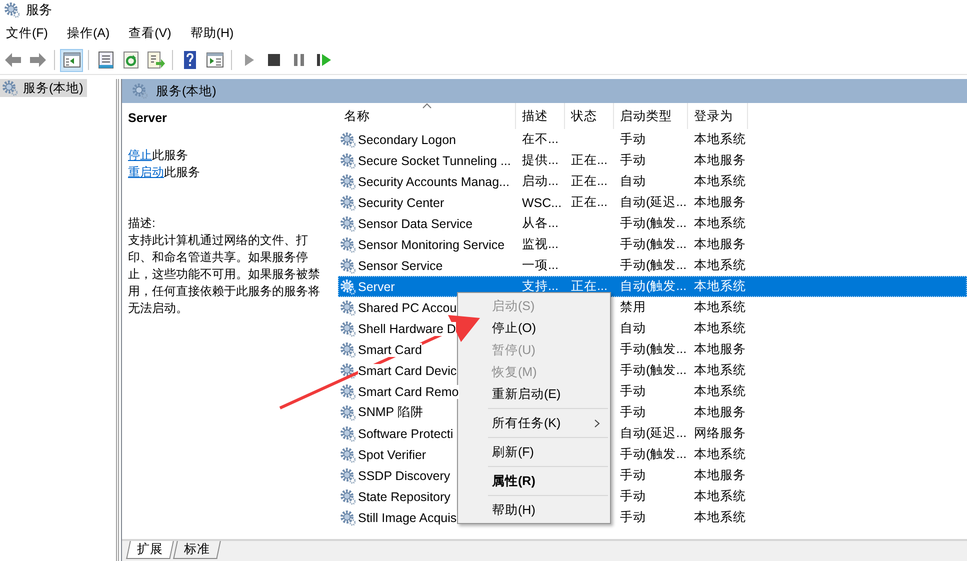  Describe the element at coordinates (415, 223) in the screenshot. I see `table-cell: Sensor Data Service` at that location.